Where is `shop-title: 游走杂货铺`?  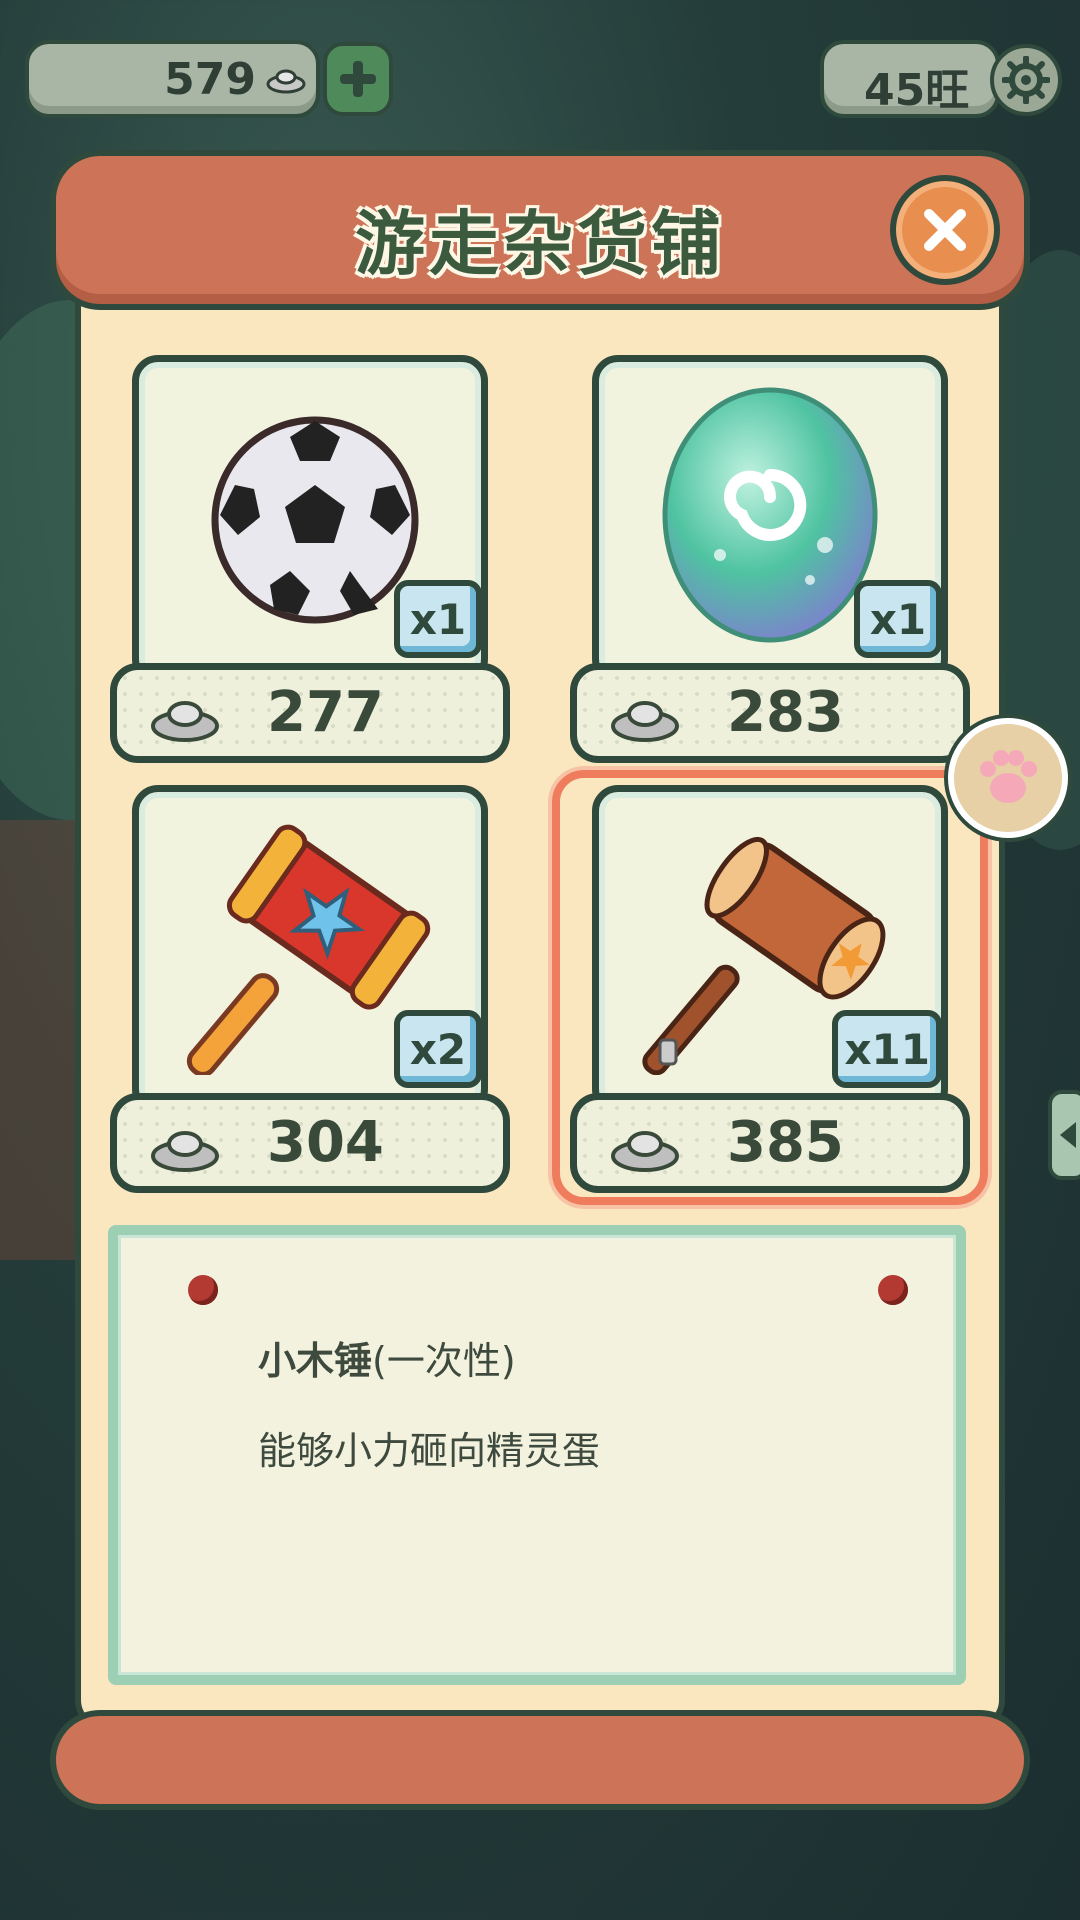
shop-title: 游走杂货铺 is located at coordinates (540, 244).